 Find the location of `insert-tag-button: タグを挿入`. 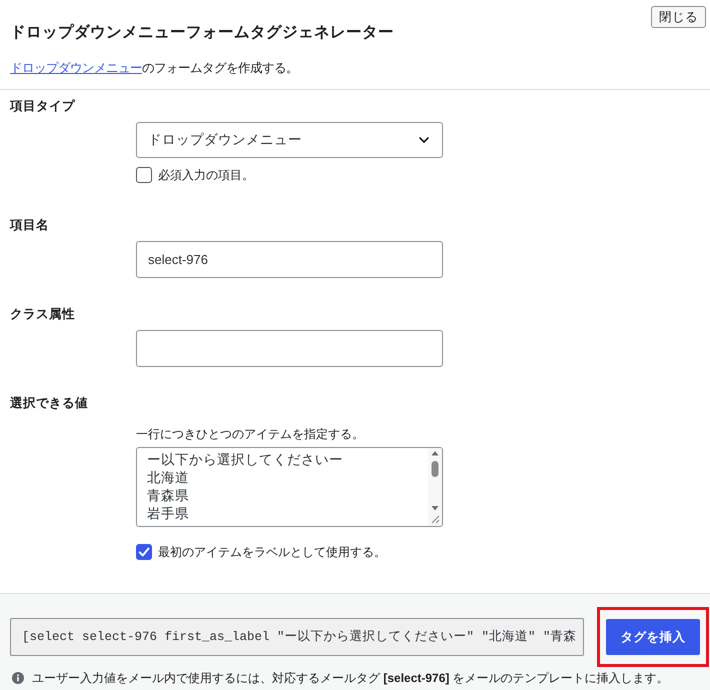

insert-tag-button: タグを挿入 is located at coordinates (653, 637).